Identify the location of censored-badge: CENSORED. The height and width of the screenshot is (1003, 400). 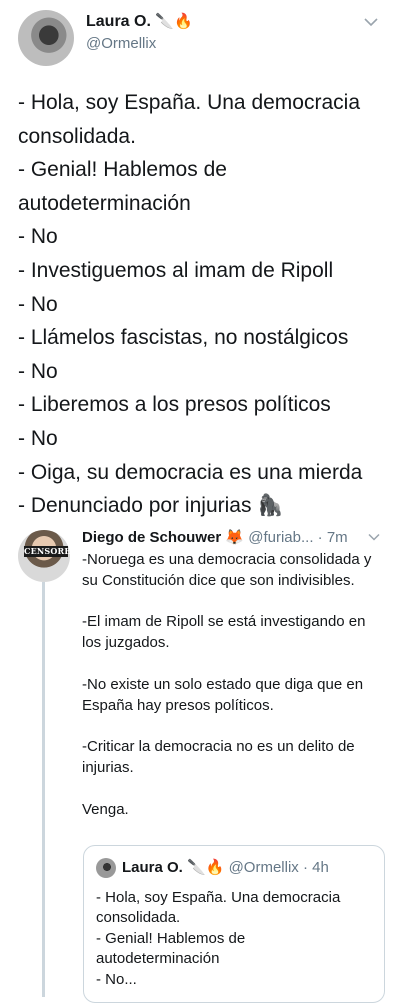
(51, 551).